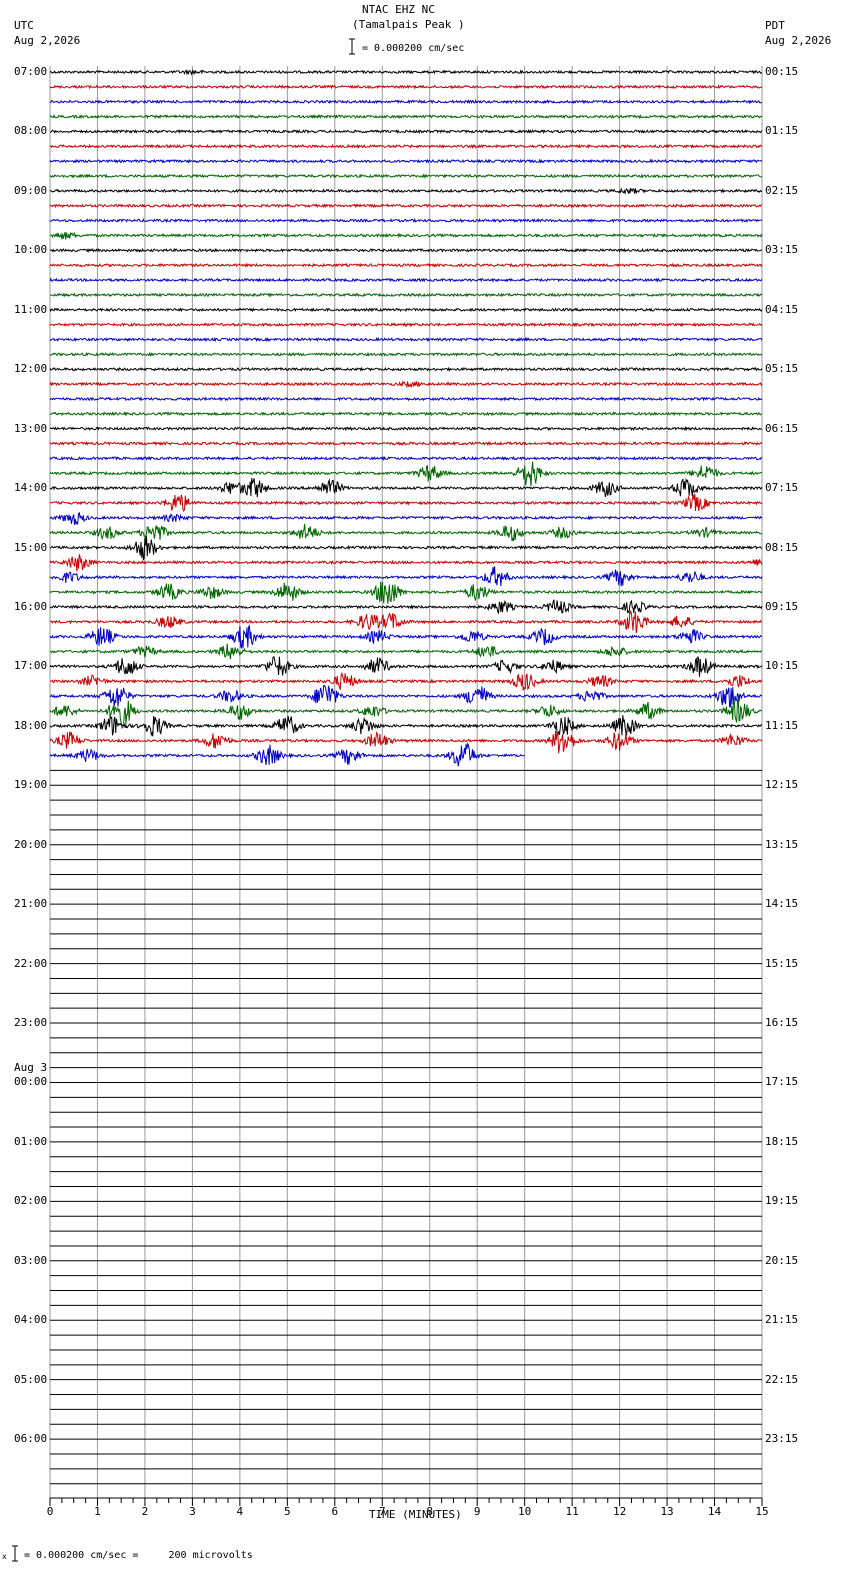 This screenshot has width=850, height=1584. What do you see at coordinates (408, 24) in the screenshot?
I see `station-location: (Tamalpais Peak )` at bounding box center [408, 24].